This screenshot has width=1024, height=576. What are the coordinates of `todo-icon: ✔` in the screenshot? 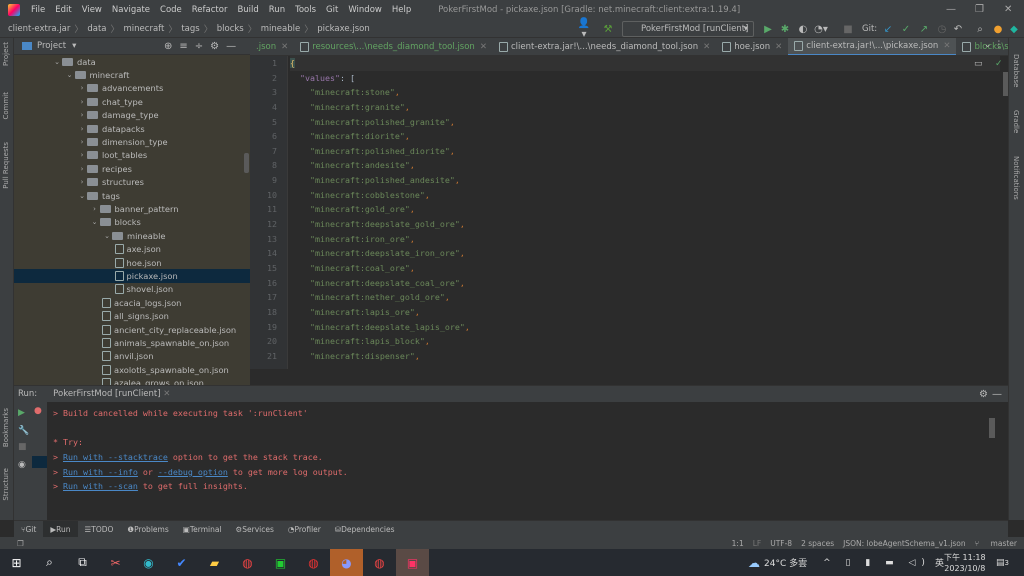 It's located at (181, 562).